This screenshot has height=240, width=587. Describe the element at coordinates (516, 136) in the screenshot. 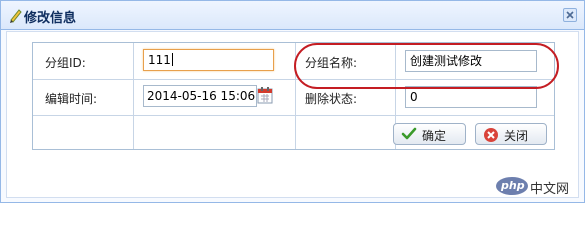

I see `close-button-label: 关闭` at that location.